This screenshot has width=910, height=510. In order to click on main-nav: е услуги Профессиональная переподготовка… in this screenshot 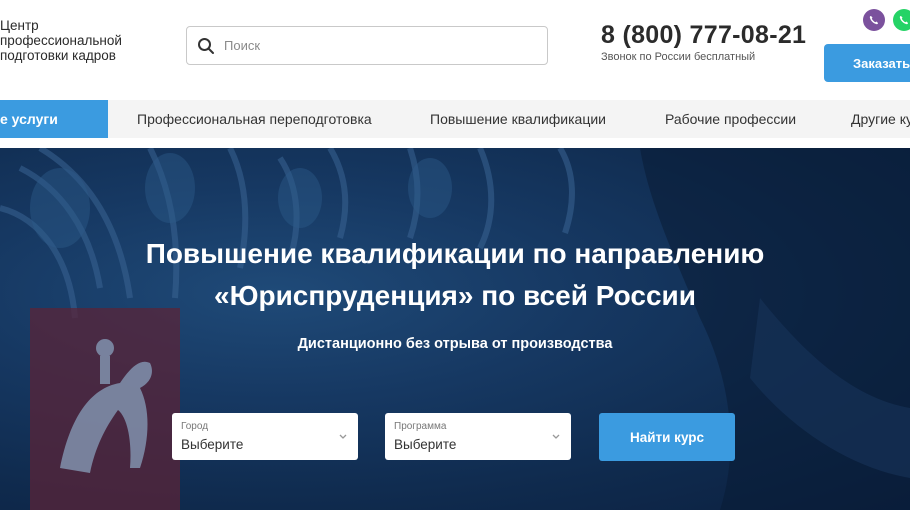, I will do `click(455, 119)`.